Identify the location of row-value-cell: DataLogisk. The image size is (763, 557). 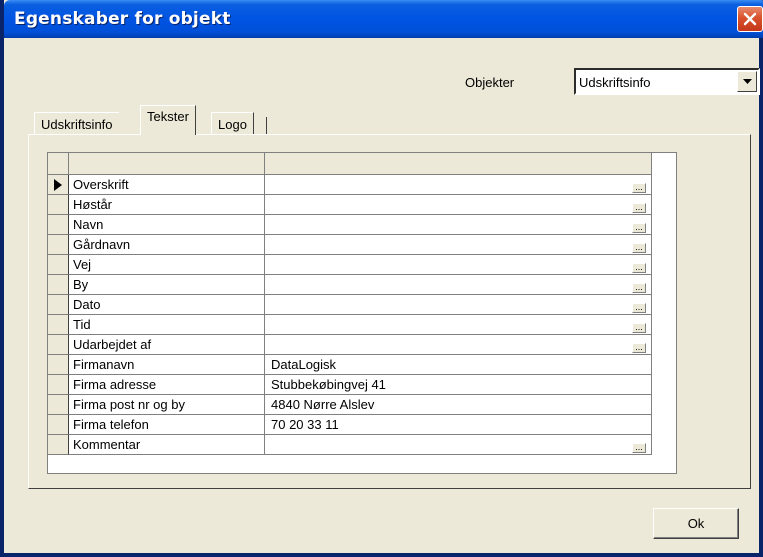
(458, 365).